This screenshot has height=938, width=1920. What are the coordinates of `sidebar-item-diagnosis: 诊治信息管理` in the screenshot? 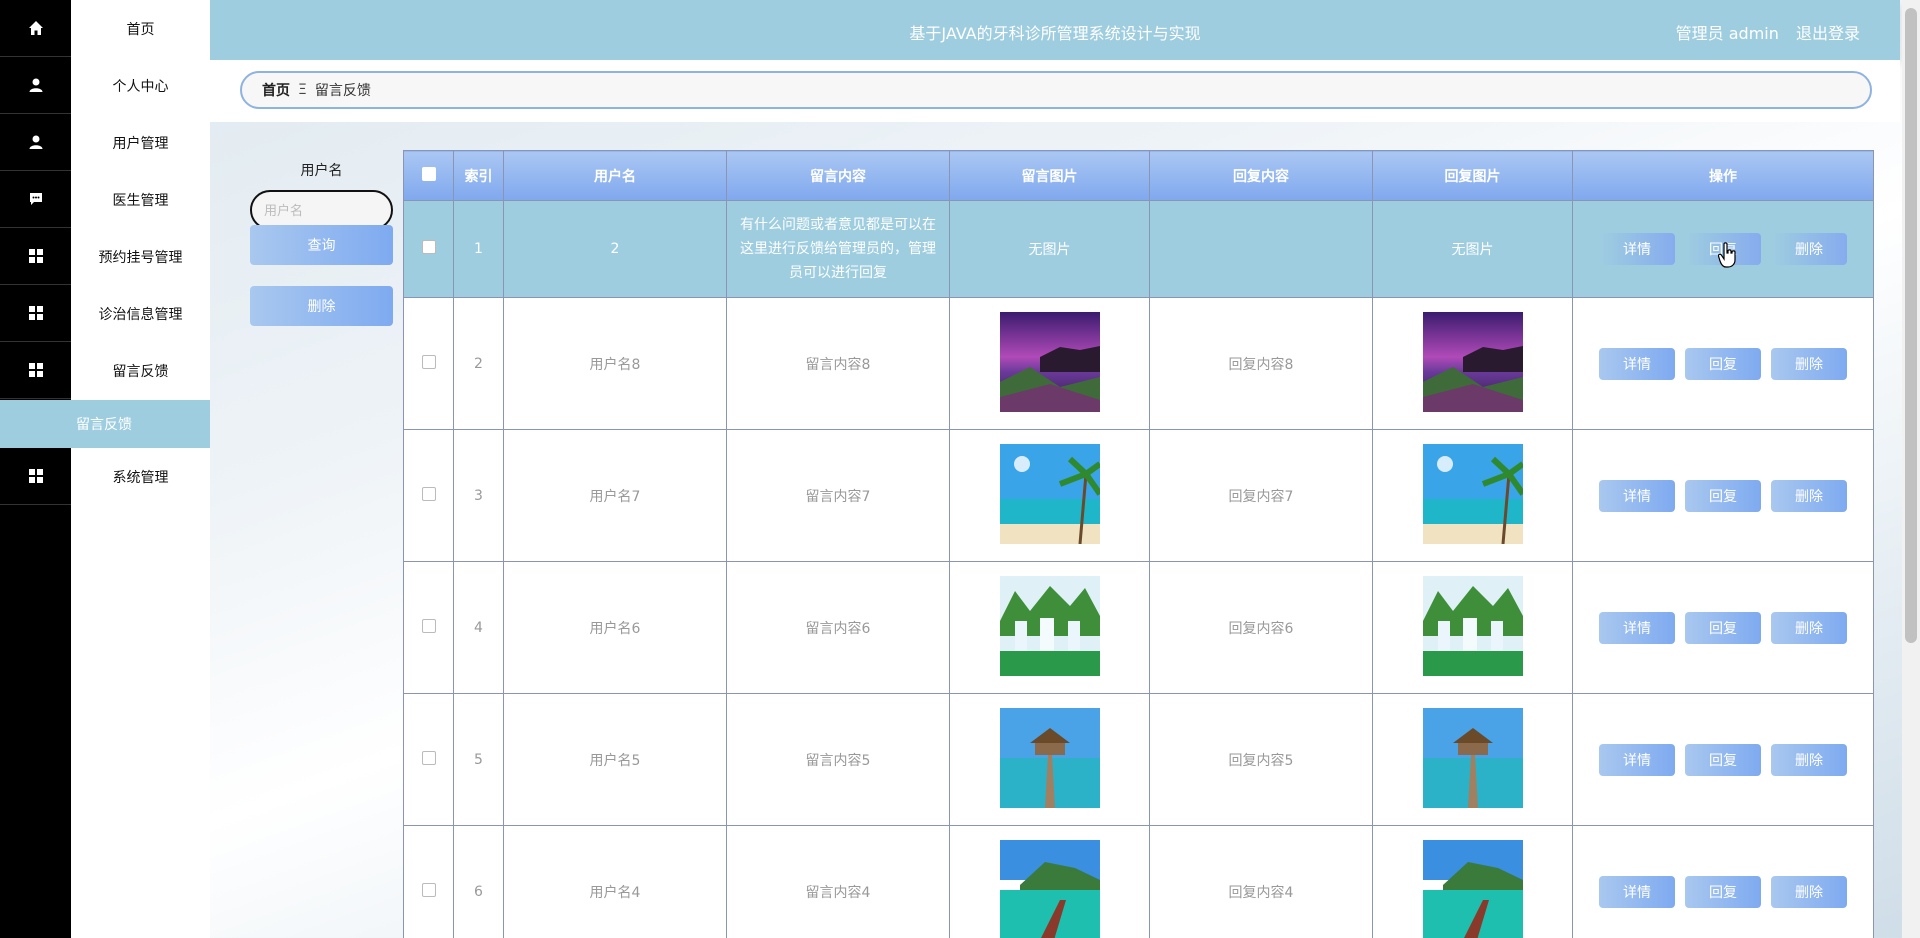 It's located at (105, 313).